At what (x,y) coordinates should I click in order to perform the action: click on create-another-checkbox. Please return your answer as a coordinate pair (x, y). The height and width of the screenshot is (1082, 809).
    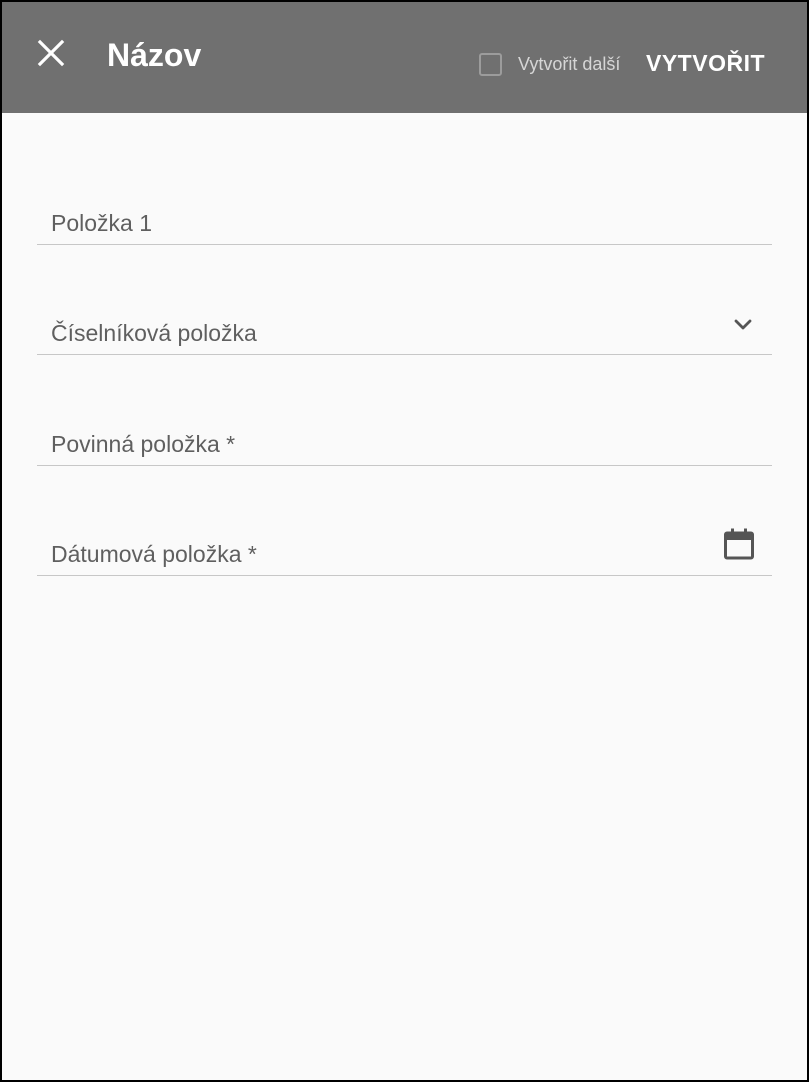
    Looking at the image, I should click on (490, 64).